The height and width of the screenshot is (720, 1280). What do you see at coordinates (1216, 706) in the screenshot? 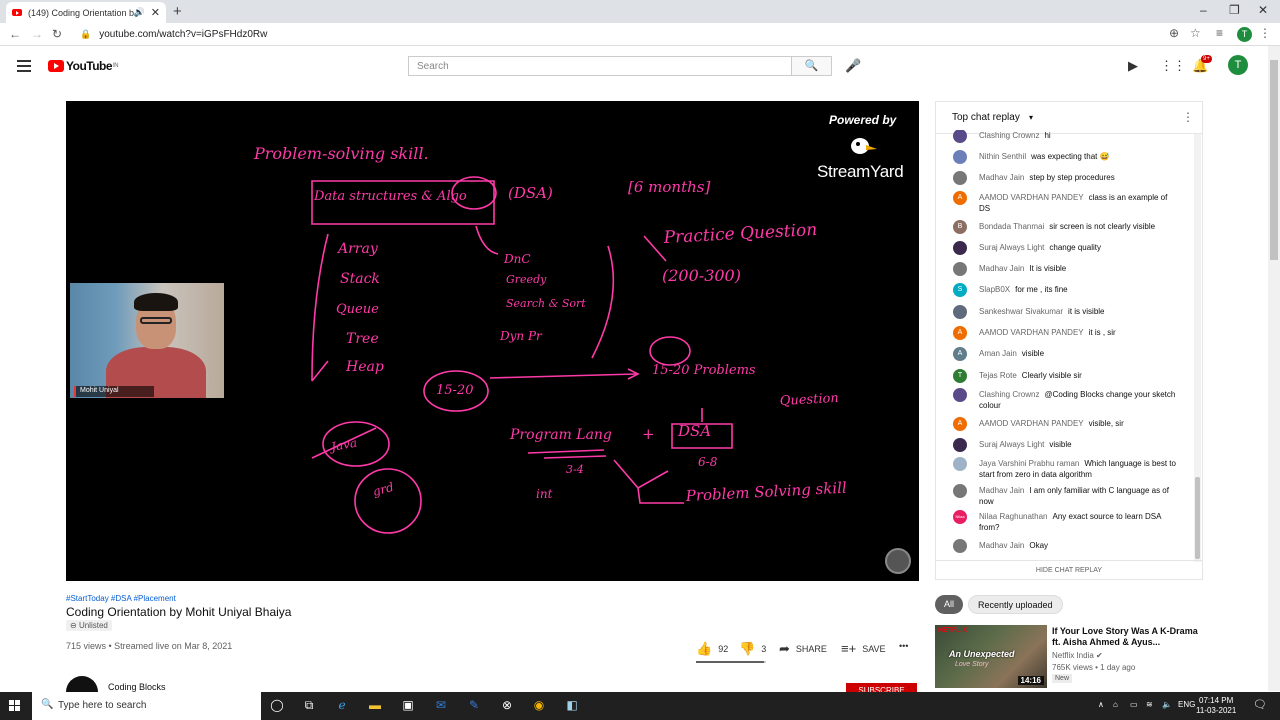
I see `taskbar-clock: 07:14 PM 11-03-2021` at bounding box center [1216, 706].